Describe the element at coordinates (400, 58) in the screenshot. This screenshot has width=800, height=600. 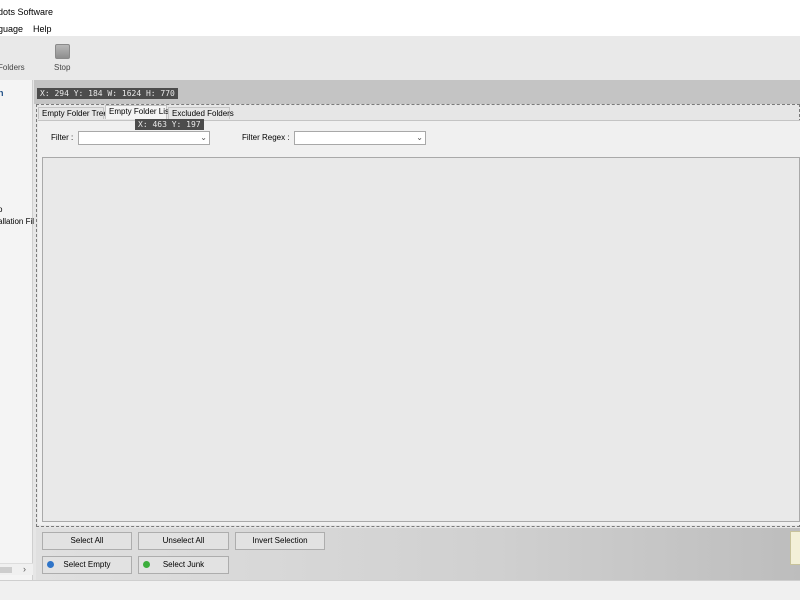
I see `toolbar: Folders Stop` at that location.